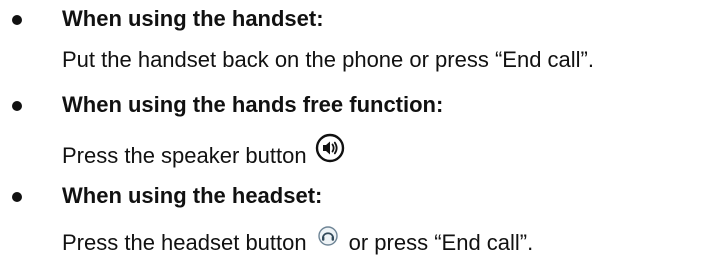 This screenshot has width=708, height=270. I want to click on instruction-text: Press the headset button, so click(184, 242).